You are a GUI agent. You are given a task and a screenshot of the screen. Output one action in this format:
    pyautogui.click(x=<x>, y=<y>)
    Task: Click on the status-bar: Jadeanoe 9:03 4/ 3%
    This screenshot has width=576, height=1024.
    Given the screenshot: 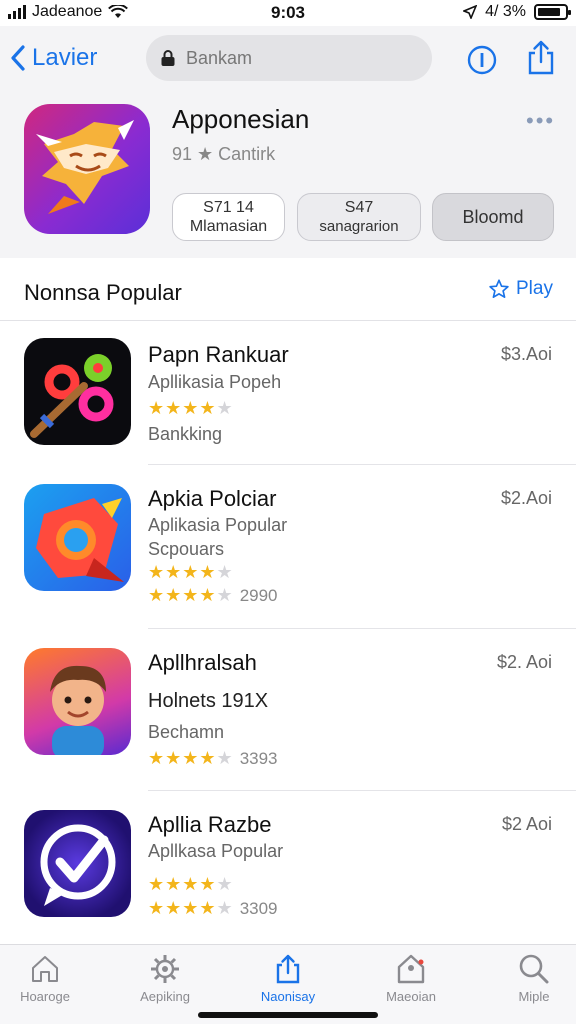 What is the action you would take?
    pyautogui.click(x=288, y=13)
    